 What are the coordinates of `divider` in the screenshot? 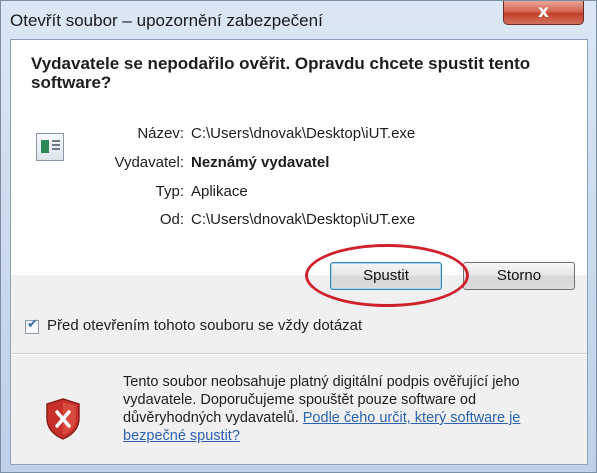 It's located at (299, 354).